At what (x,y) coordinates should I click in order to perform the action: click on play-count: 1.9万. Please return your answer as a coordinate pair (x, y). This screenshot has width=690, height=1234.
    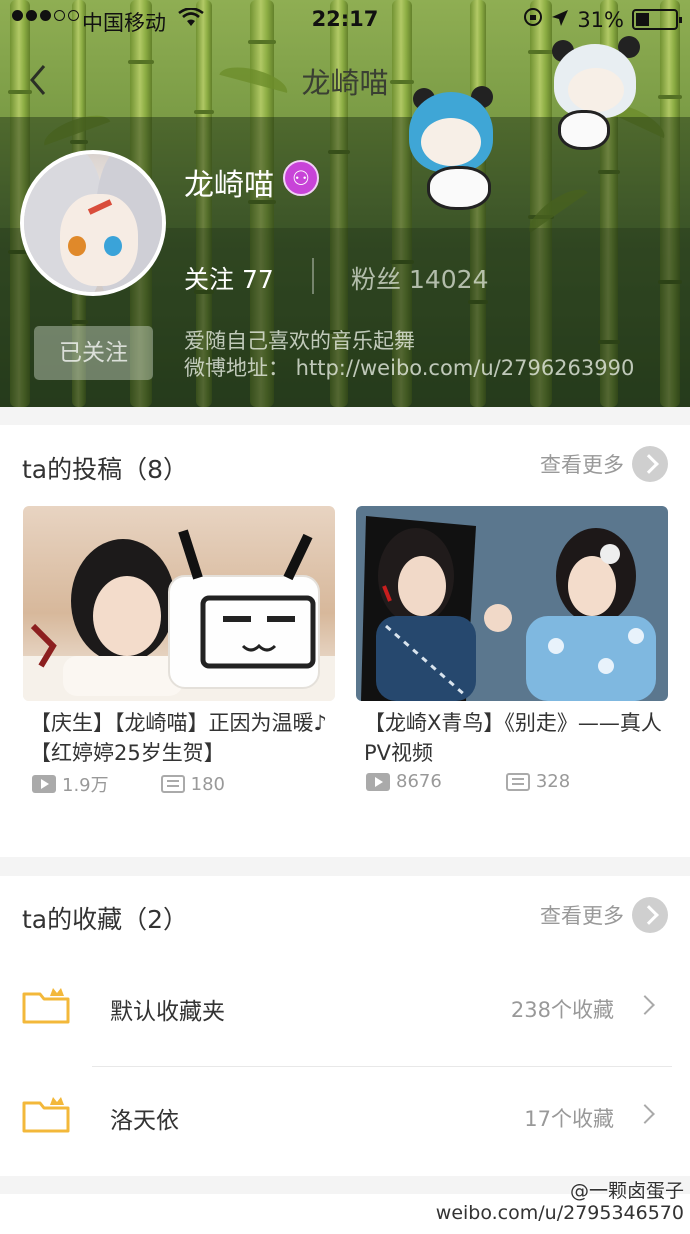
    Looking at the image, I should click on (85, 785).